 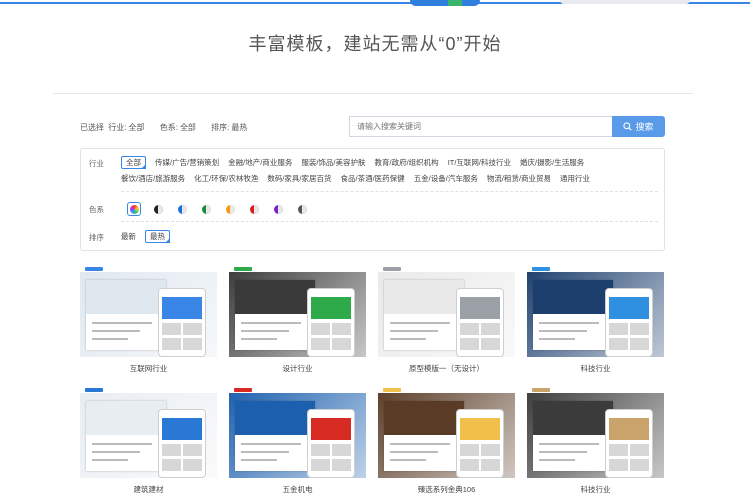 I want to click on template-caption: 臻选系列金典106, so click(x=446, y=489).